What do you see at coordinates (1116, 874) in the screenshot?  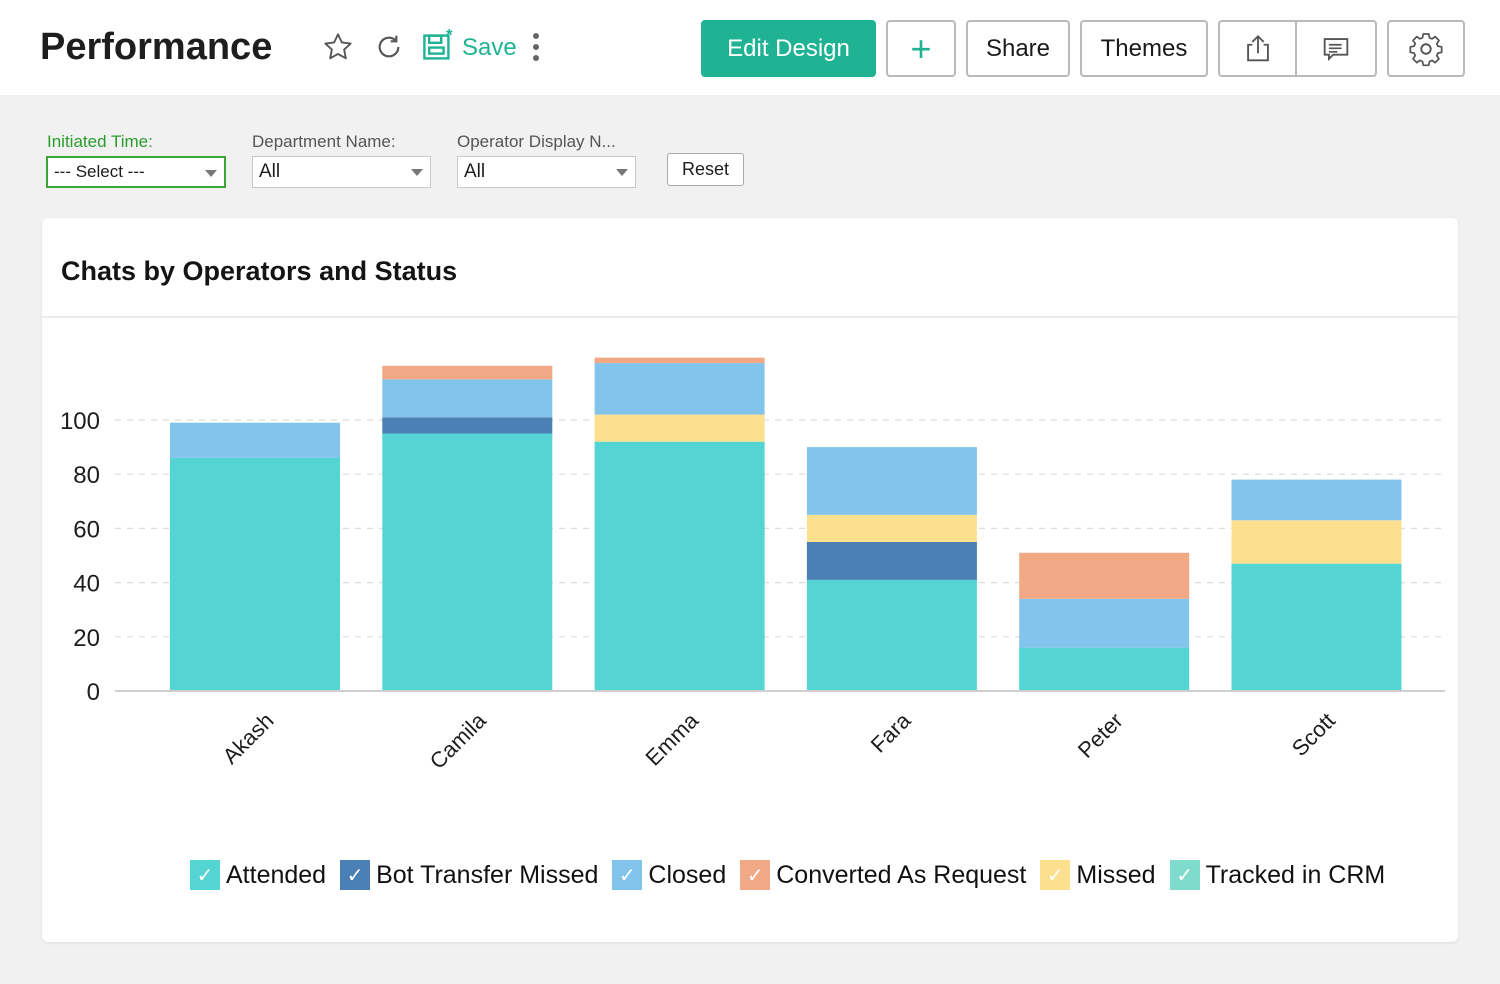 I see `legend-label: Missed` at bounding box center [1116, 874].